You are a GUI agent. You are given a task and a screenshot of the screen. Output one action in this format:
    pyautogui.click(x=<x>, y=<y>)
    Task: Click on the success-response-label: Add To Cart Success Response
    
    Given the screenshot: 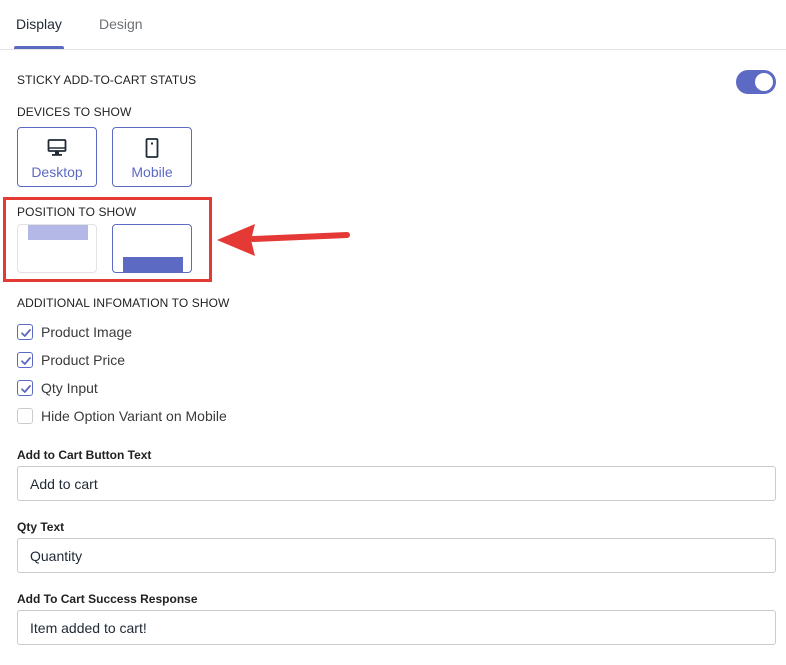 What is the action you would take?
    pyautogui.click(x=107, y=599)
    